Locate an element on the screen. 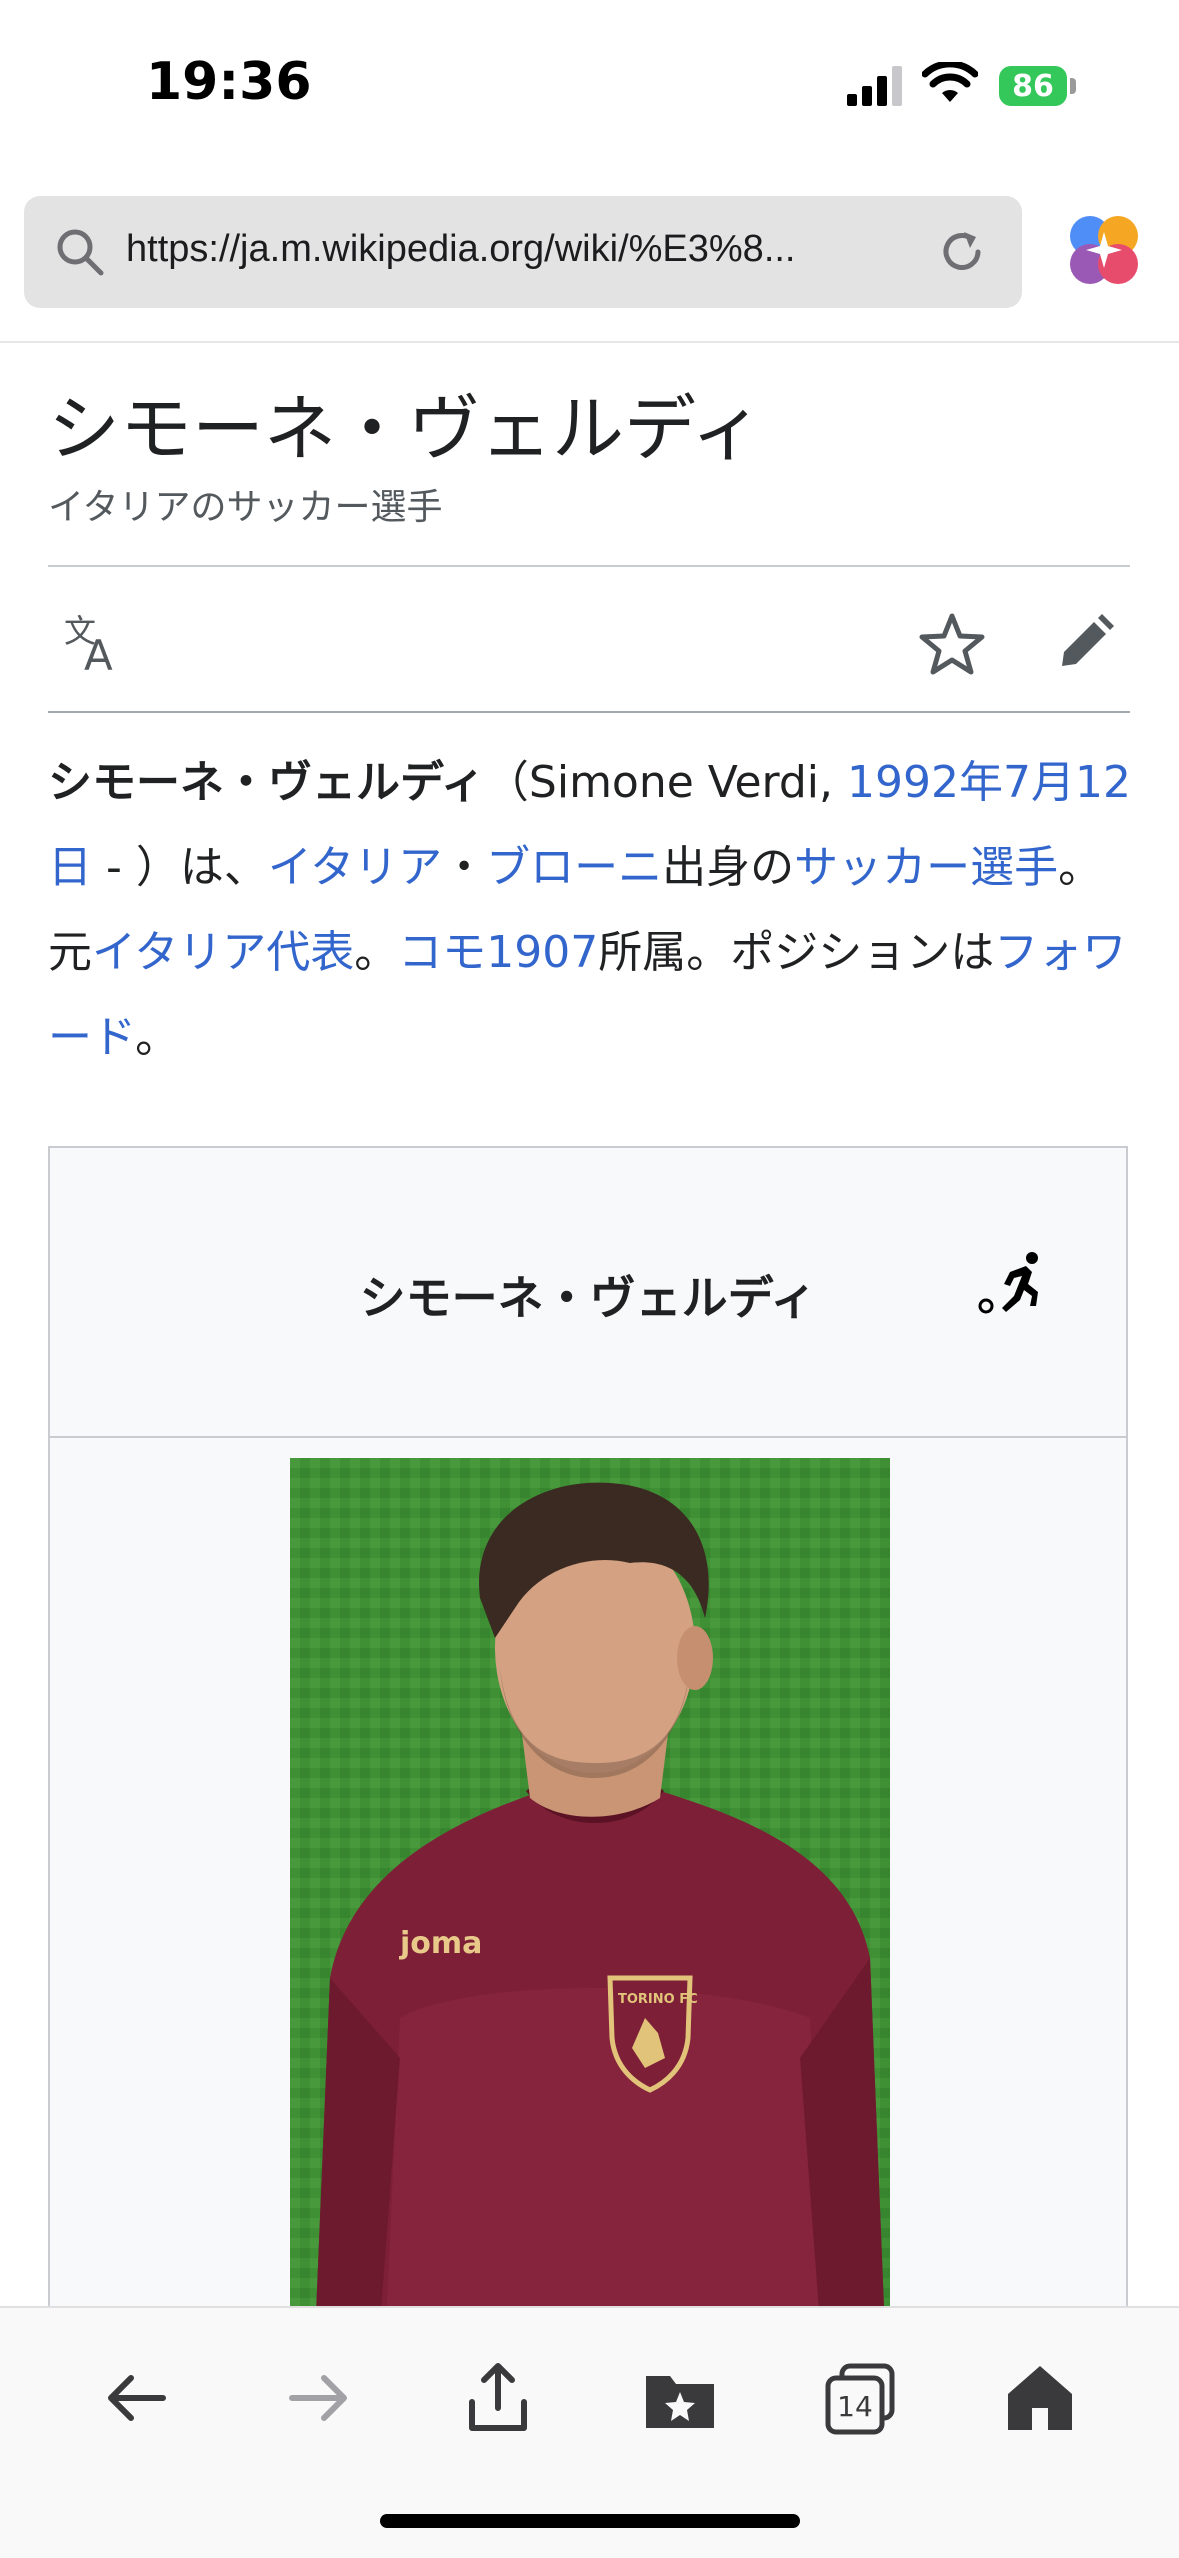 The height and width of the screenshot is (2558, 1179). football-player-icon is located at coordinates (1008, 1283).